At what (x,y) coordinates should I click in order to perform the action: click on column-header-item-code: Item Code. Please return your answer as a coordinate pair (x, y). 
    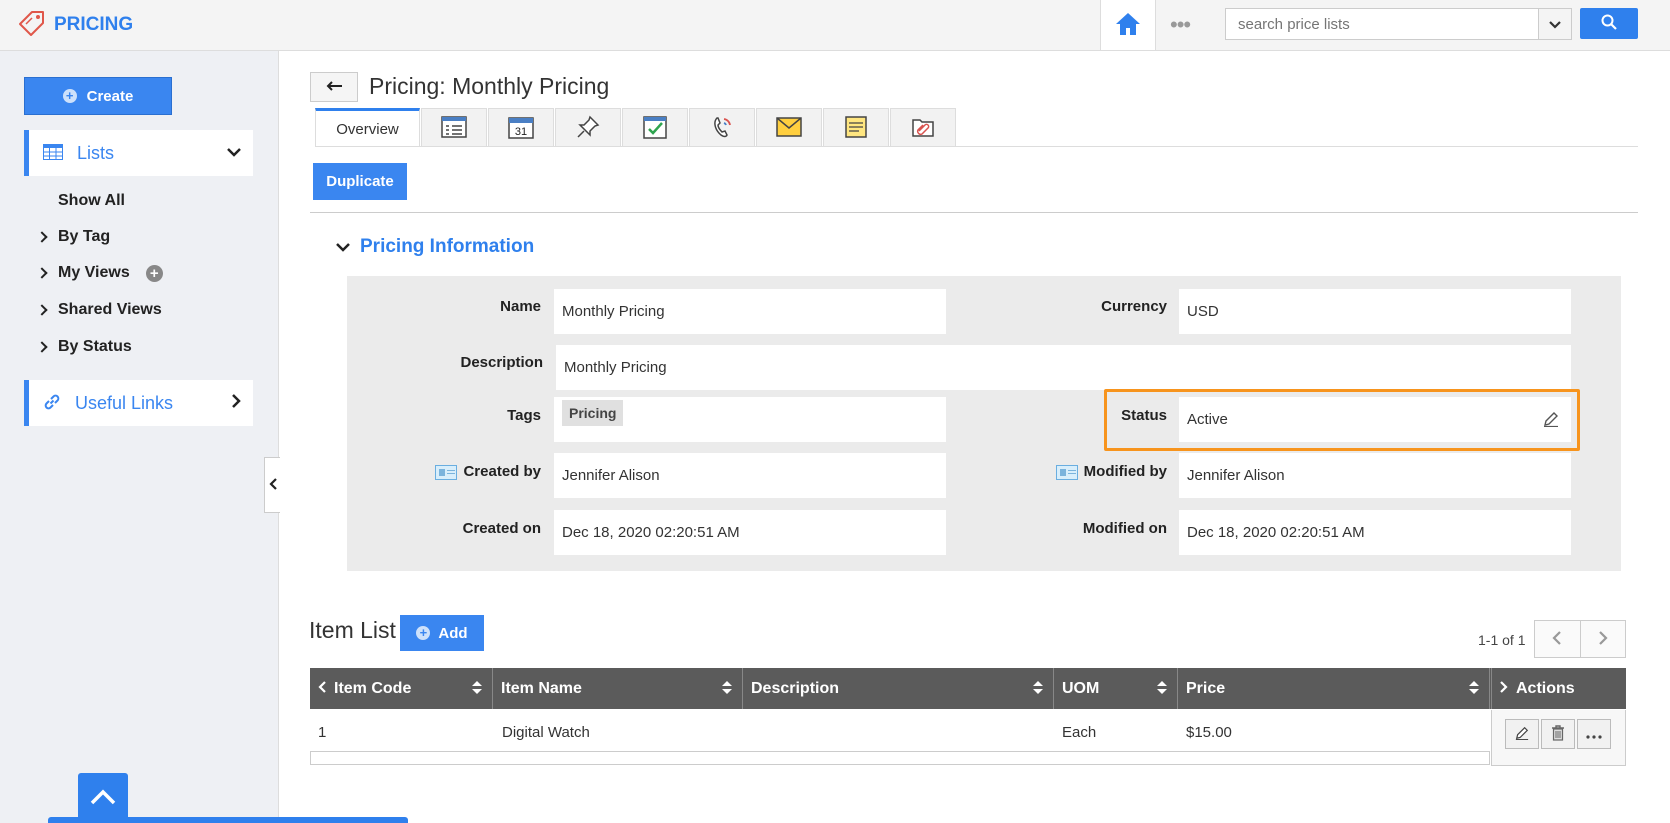
    Looking at the image, I should click on (401, 688).